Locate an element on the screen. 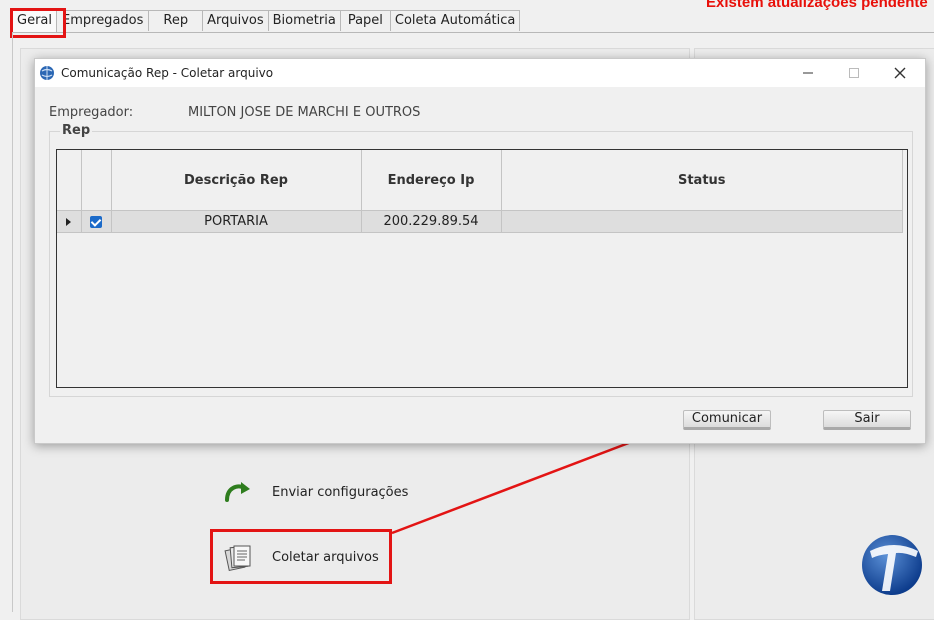 This screenshot has height=620, width=934. cell-status is located at coordinates (702, 221).